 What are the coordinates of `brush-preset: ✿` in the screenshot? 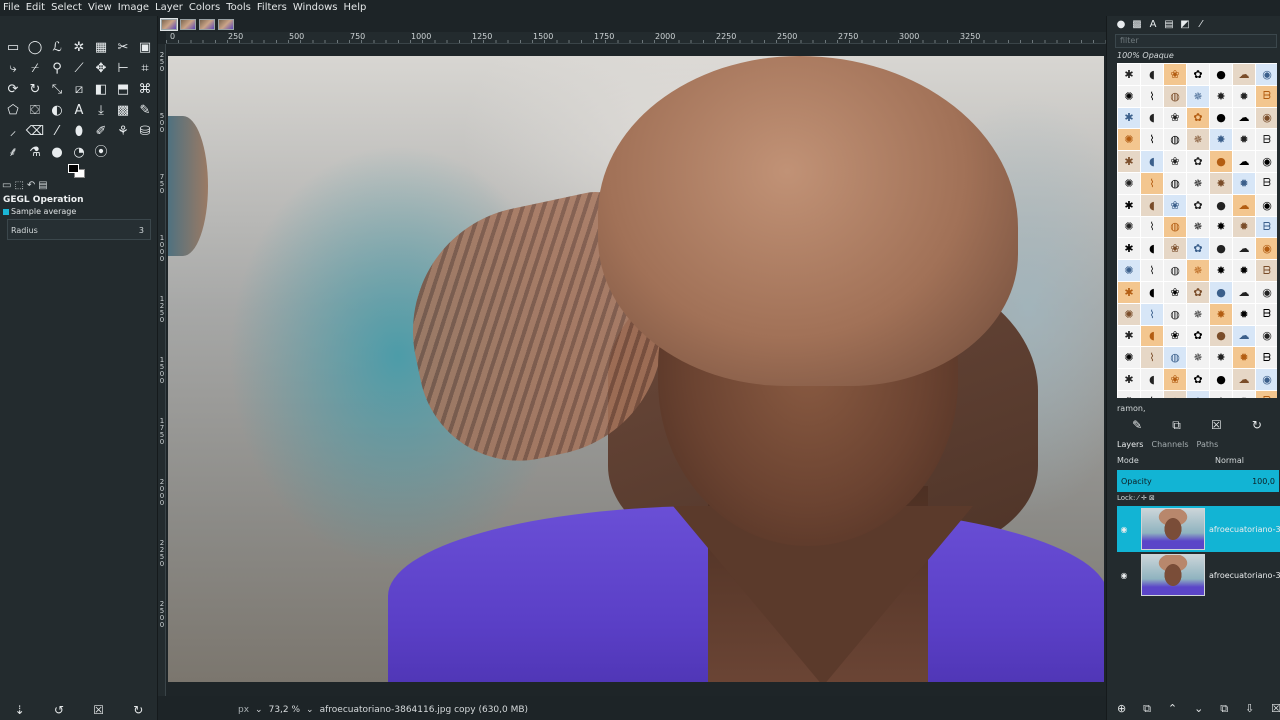 It's located at (1198, 161).